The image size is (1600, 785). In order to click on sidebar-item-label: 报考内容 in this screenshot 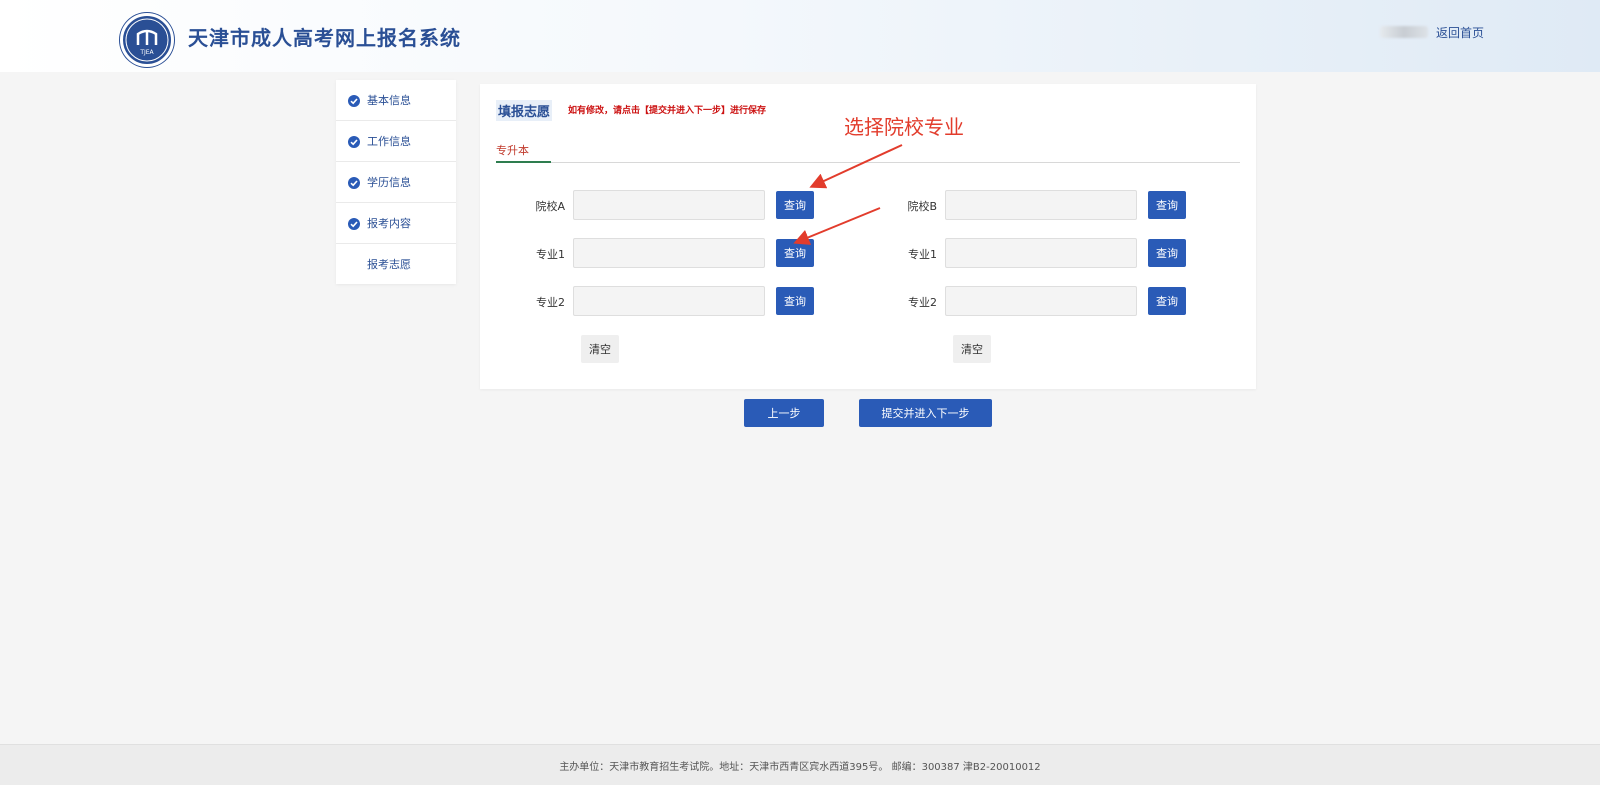, I will do `click(389, 223)`.